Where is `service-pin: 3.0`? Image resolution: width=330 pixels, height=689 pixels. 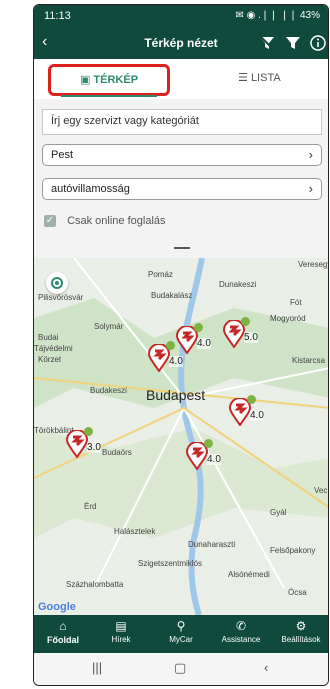 service-pin: 3.0 is located at coordinates (83, 444).